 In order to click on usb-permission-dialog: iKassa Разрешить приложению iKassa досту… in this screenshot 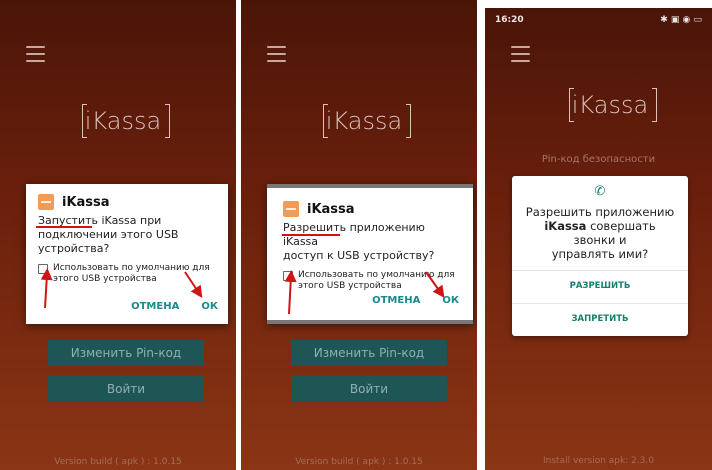, I will do `click(370, 254)`.